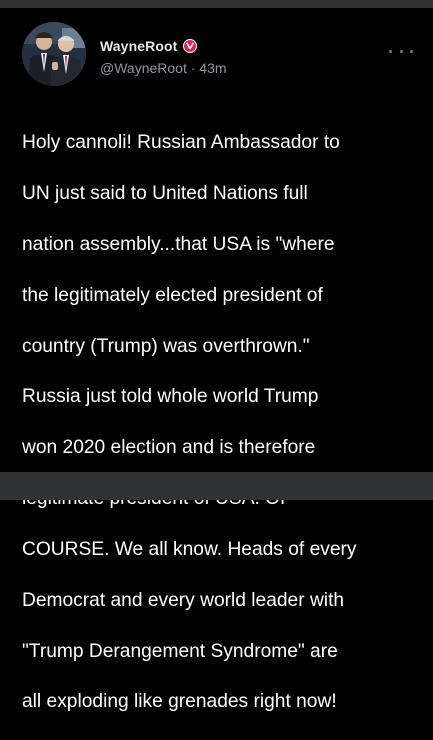 The width and height of the screenshot is (433, 740). I want to click on tweet-text-line: Holy cannoli! Russian Ambassador to, so click(181, 143).